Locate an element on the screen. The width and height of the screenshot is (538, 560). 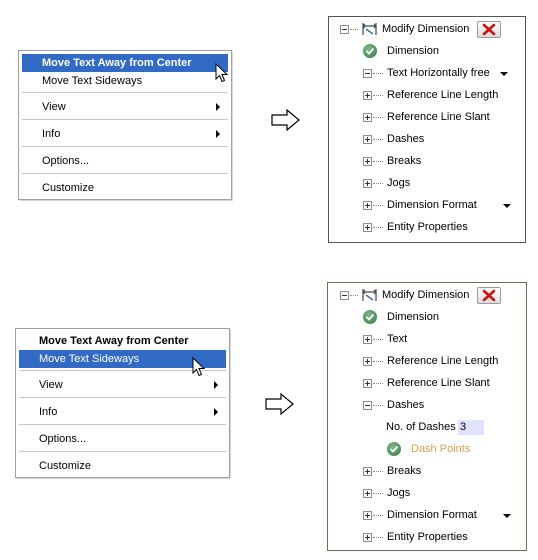
dash-points-link: Dash Points is located at coordinates (440, 449).